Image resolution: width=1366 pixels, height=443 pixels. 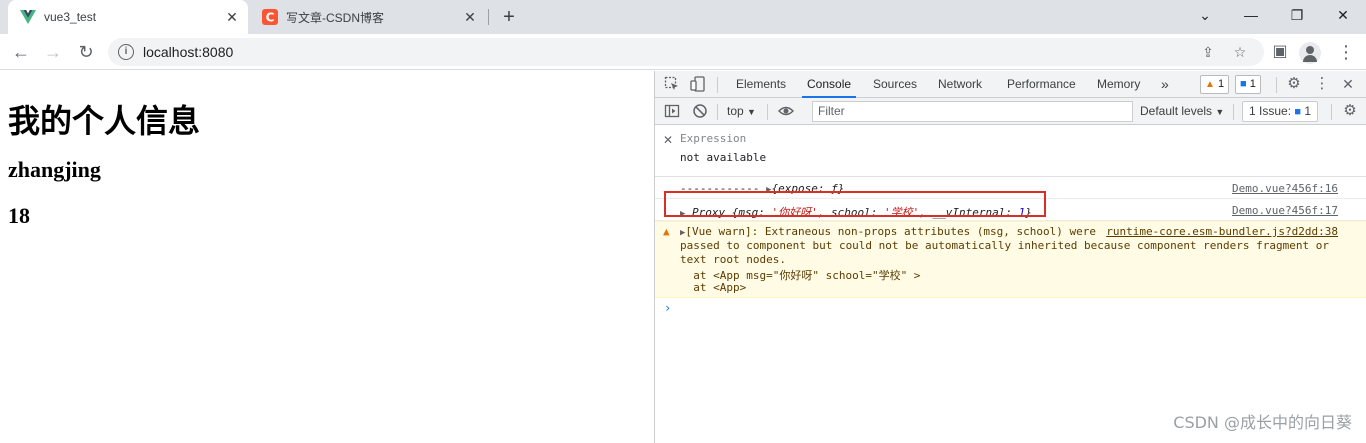 What do you see at coordinates (786, 111) in the screenshot?
I see `live-expression-eye-icon` at bounding box center [786, 111].